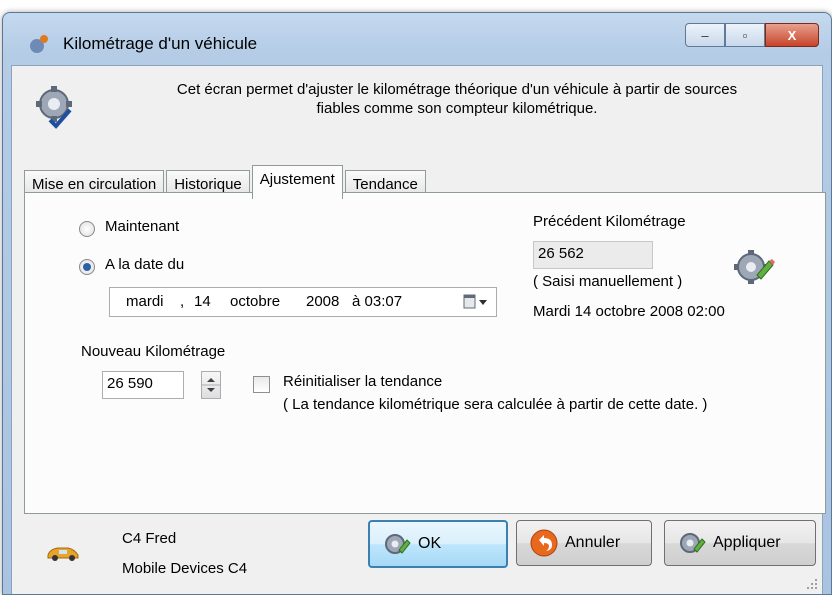 The image size is (832, 595). I want to click on cancel-button: Annuler, so click(584, 543).